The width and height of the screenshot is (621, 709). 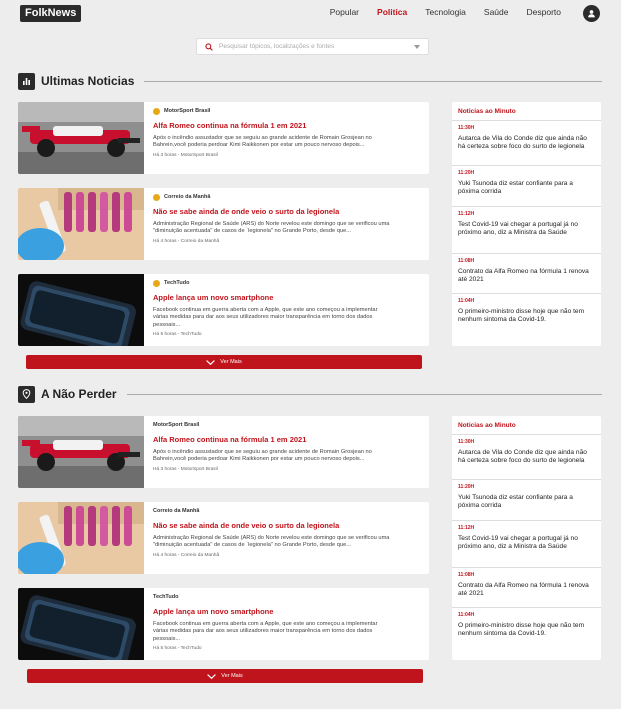 I want to click on location-pin-icon, so click(x=26, y=394).